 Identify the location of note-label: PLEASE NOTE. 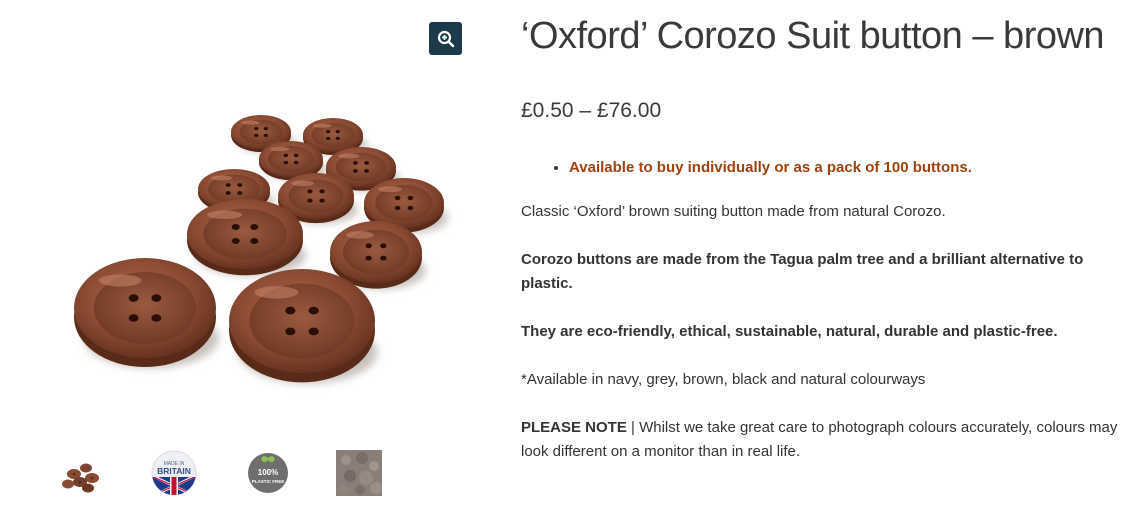
(574, 427).